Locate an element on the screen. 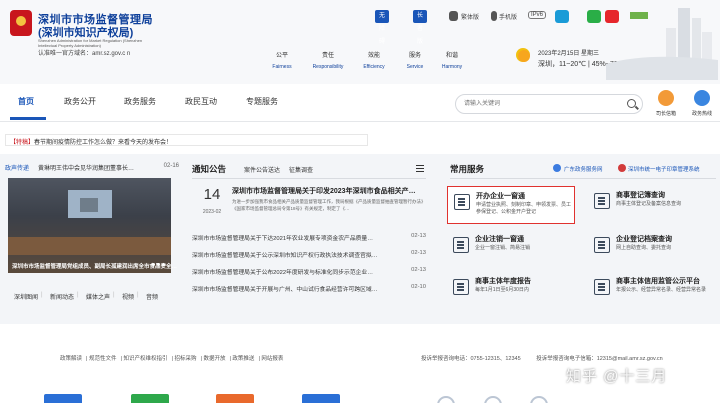  nav-interaction: 政民互动 is located at coordinates (201, 101).